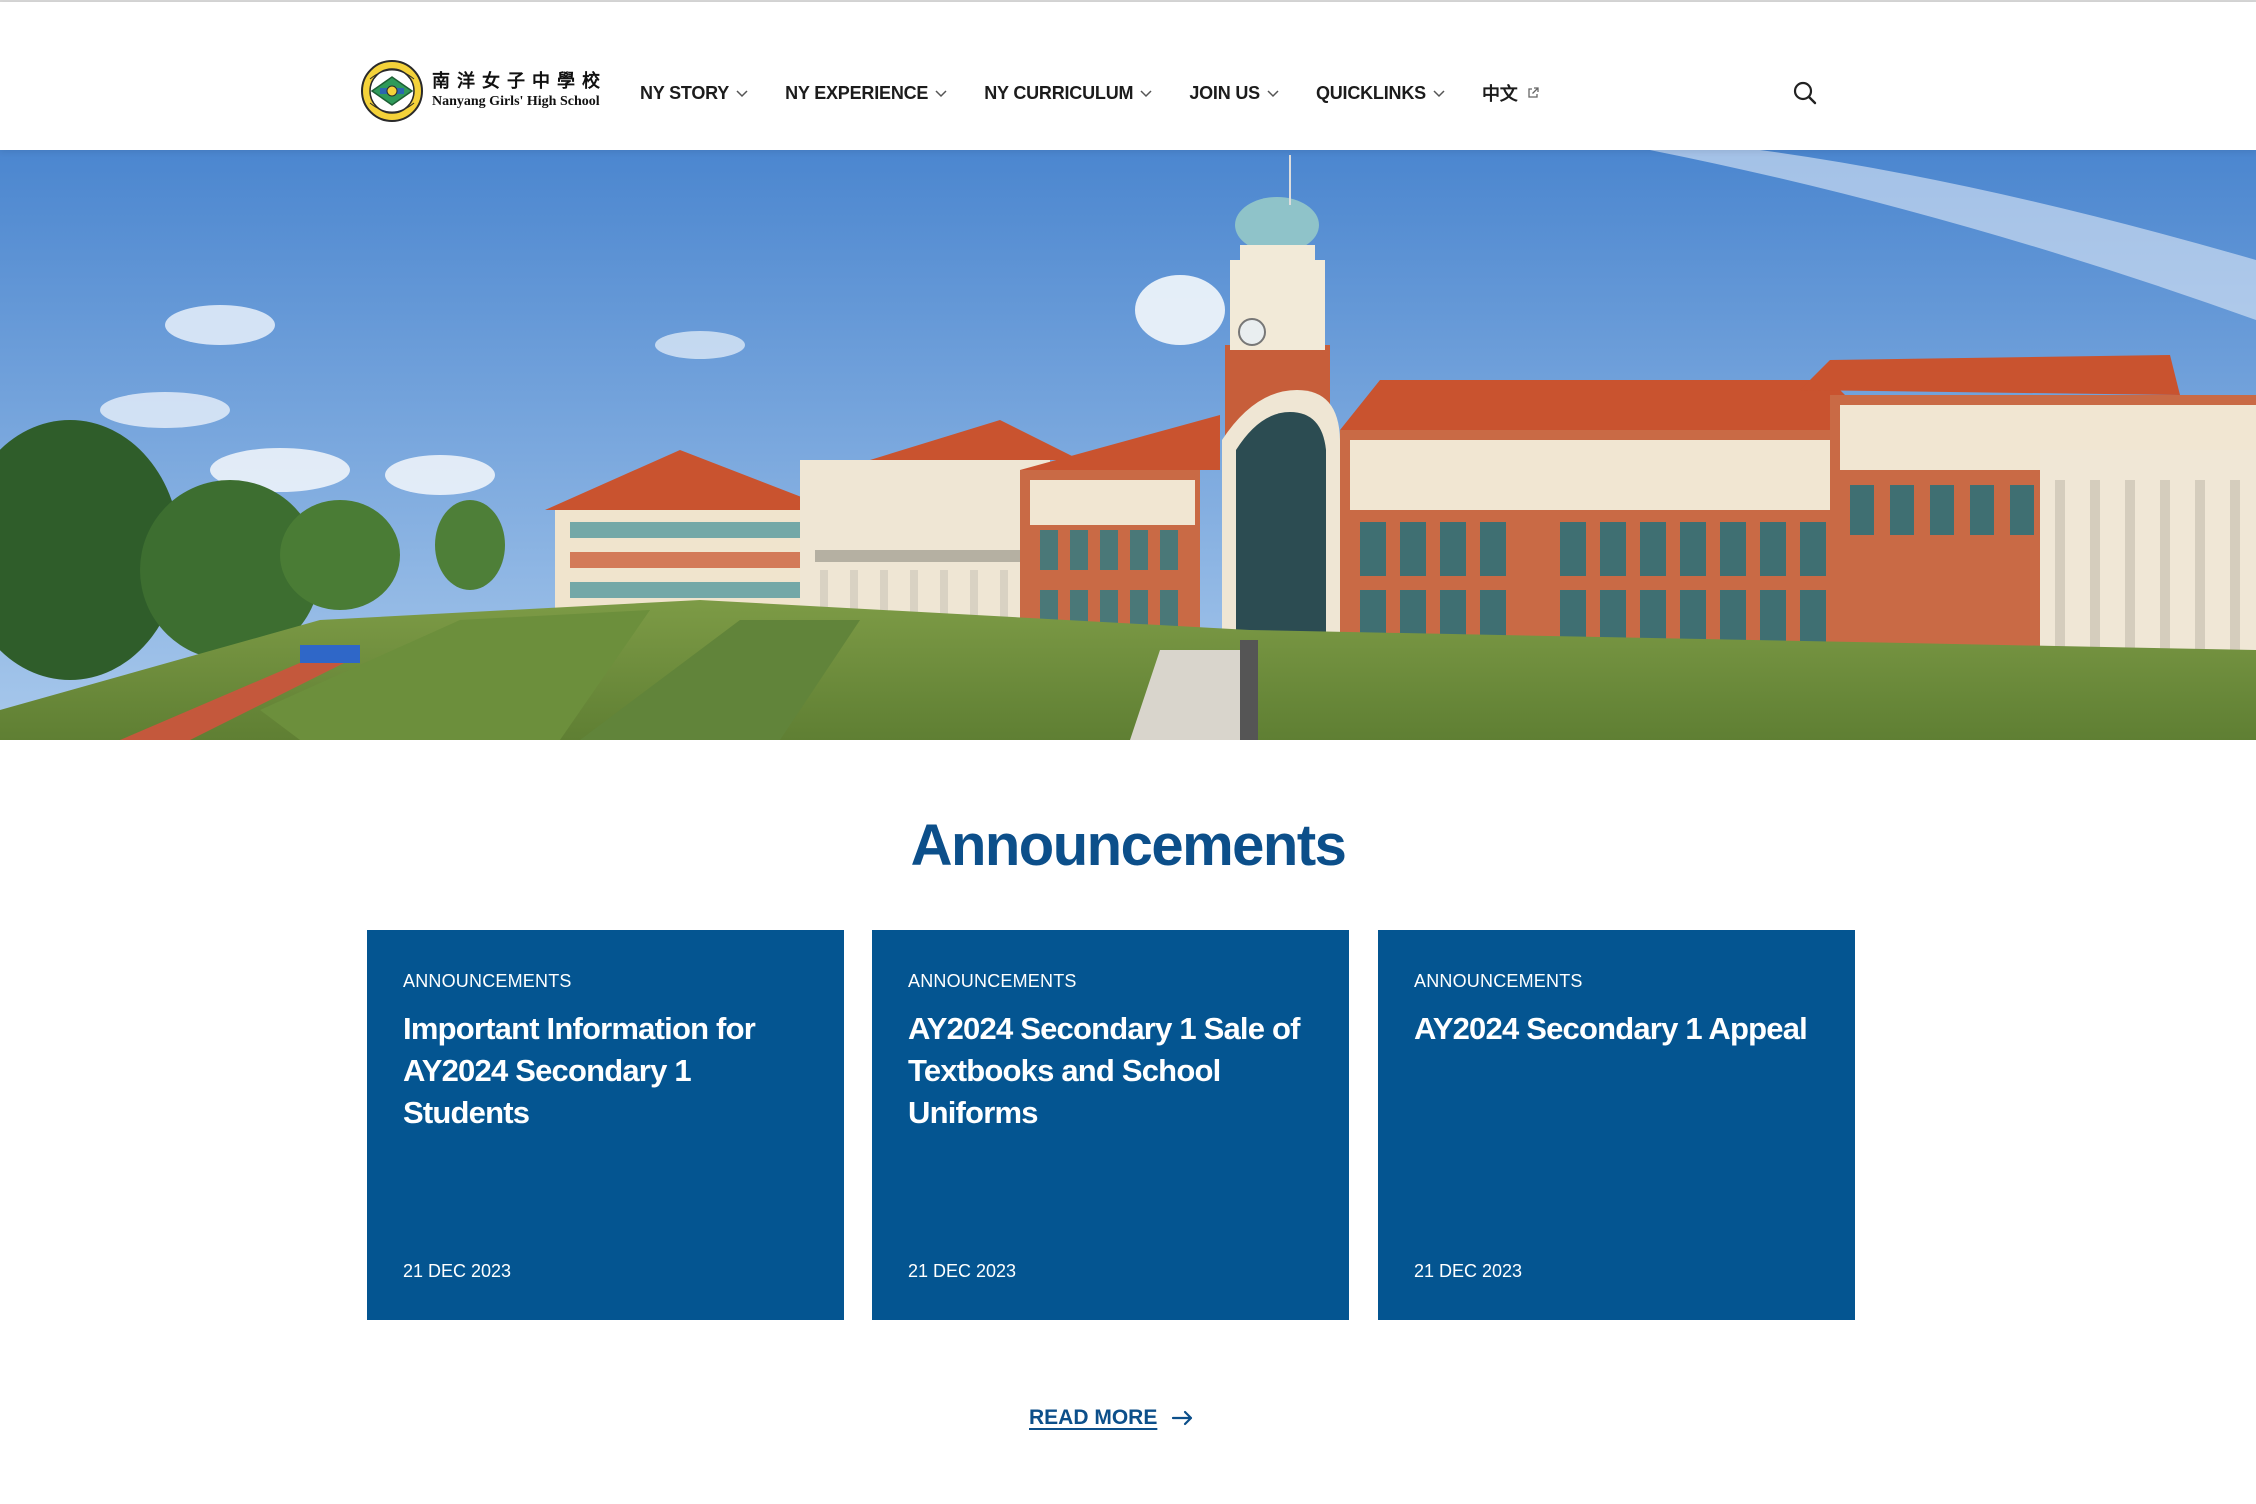 The width and height of the screenshot is (2256, 1504). I want to click on read-more-link: READ MORE, so click(1112, 1418).